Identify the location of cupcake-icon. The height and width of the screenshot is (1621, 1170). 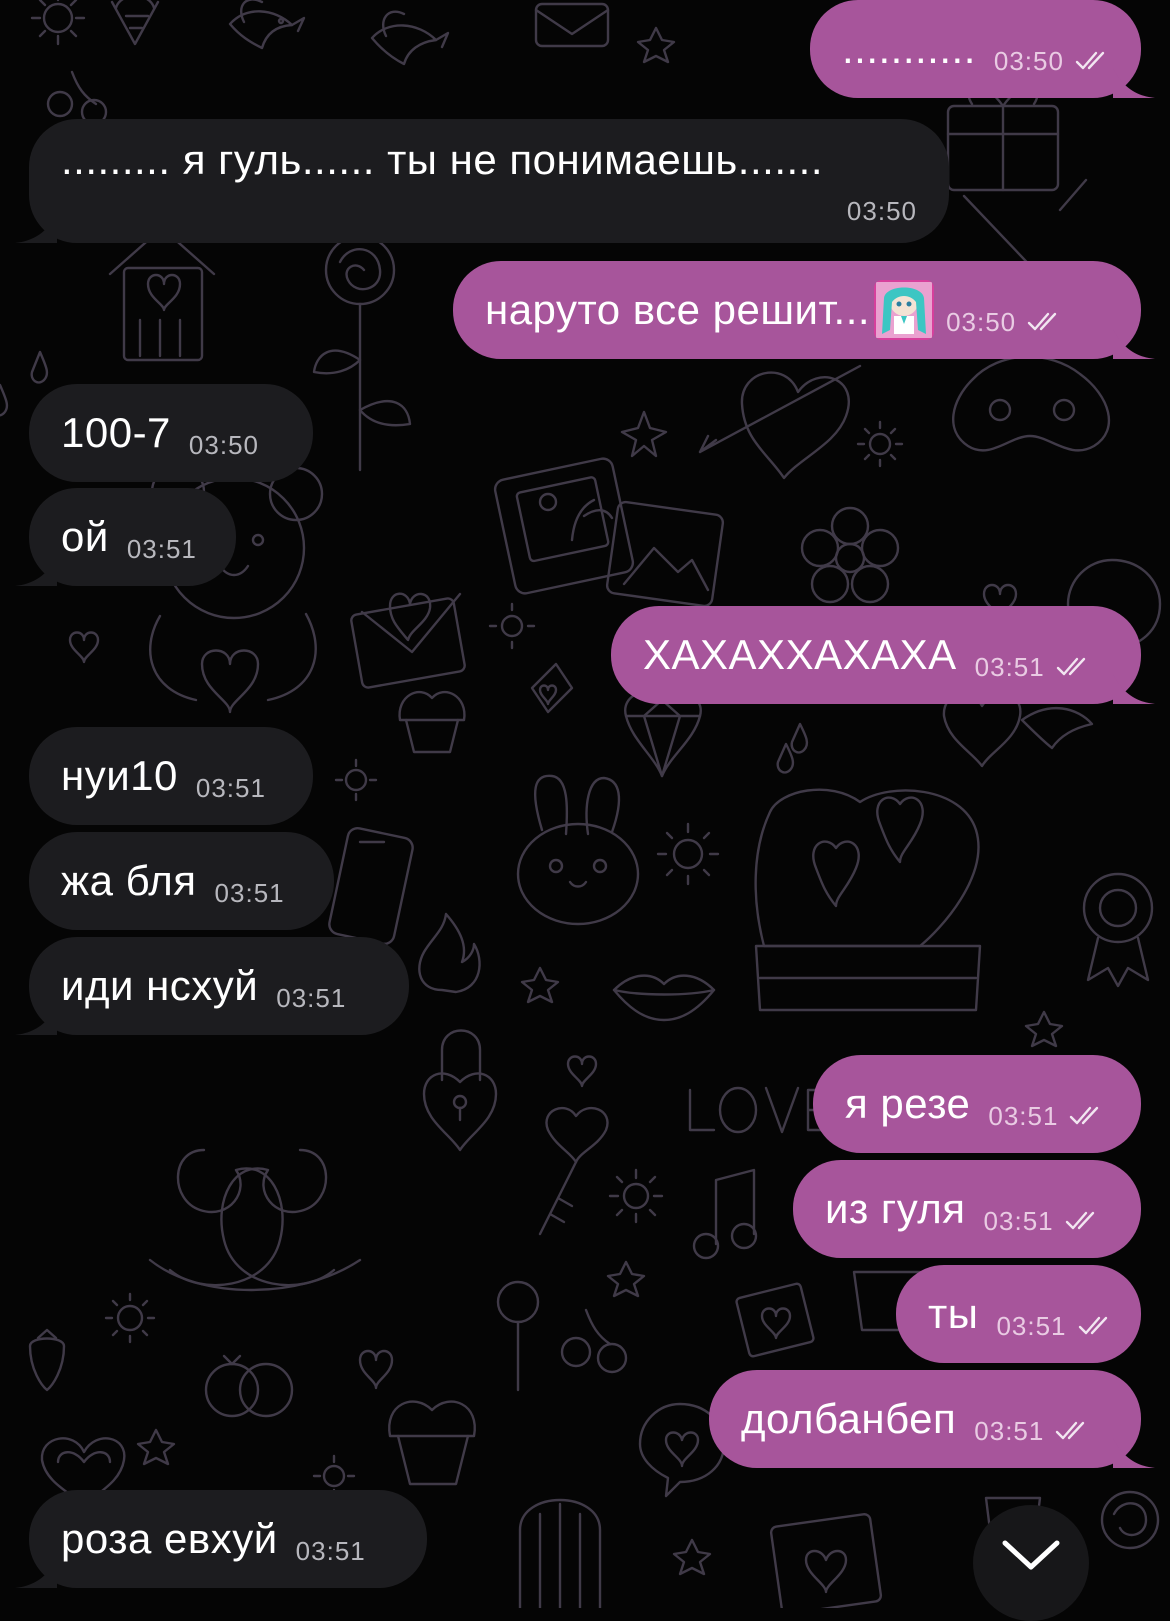
(432, 1443).